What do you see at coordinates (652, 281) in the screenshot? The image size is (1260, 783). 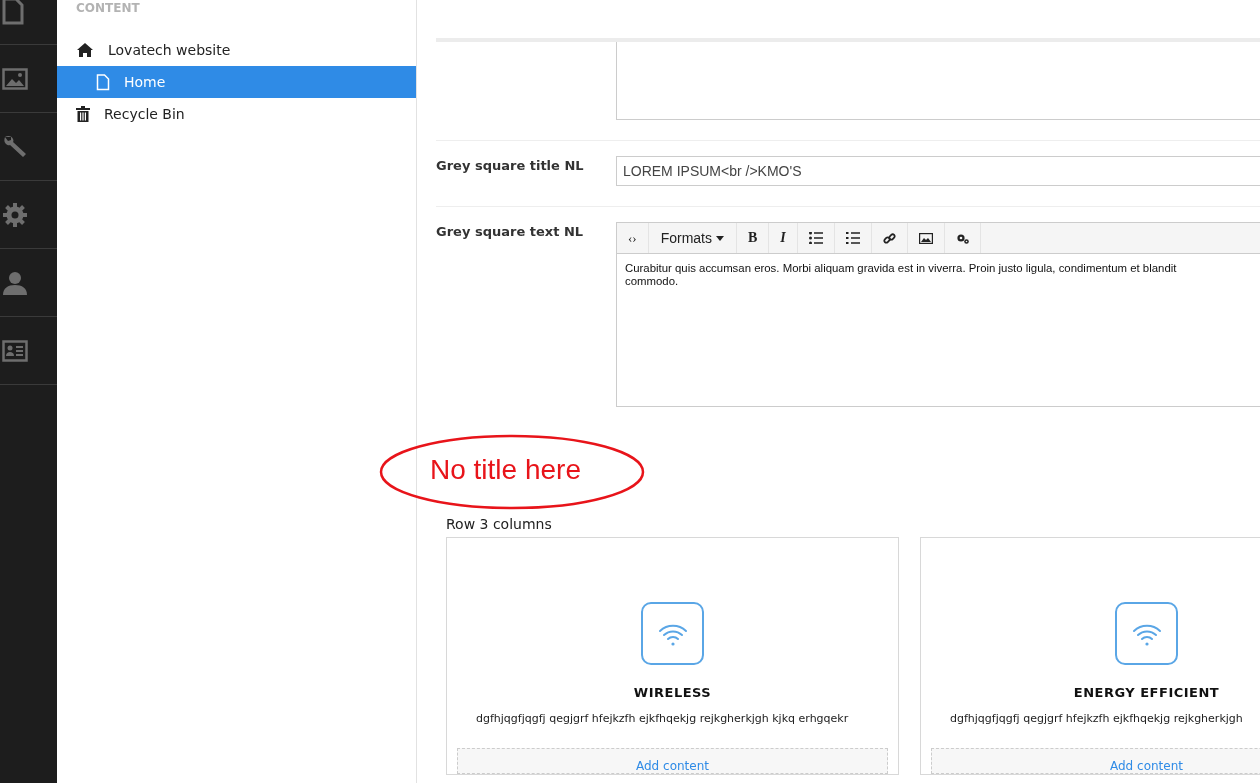 I see `editor-text: commodo.` at bounding box center [652, 281].